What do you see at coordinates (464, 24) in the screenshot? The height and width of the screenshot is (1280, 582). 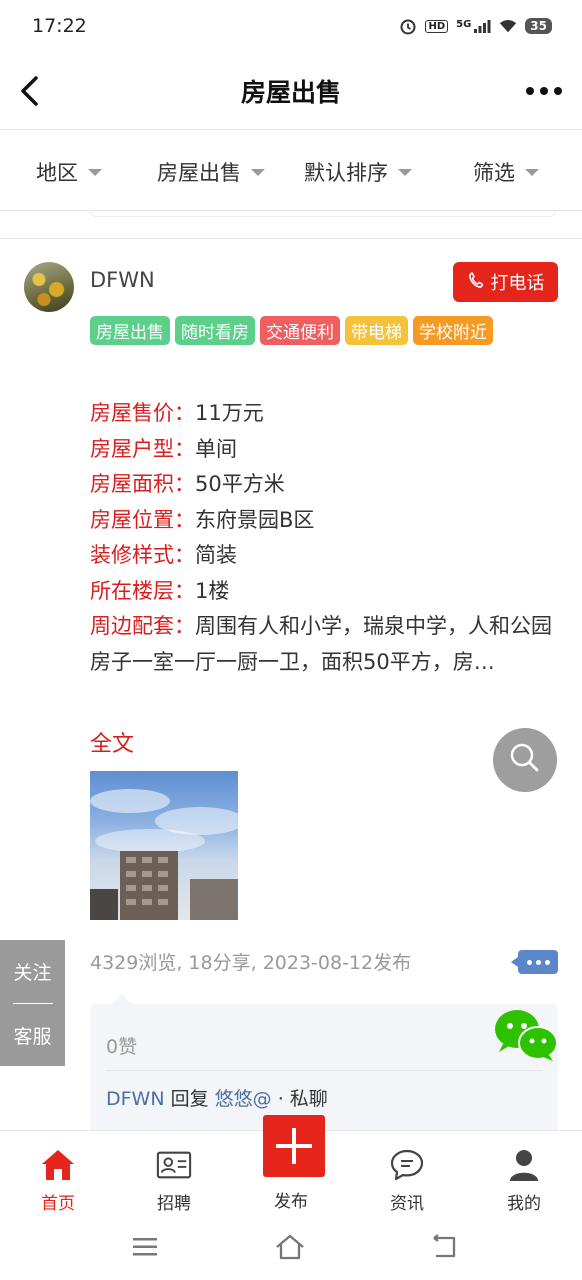 I see `network-label: 5G` at bounding box center [464, 24].